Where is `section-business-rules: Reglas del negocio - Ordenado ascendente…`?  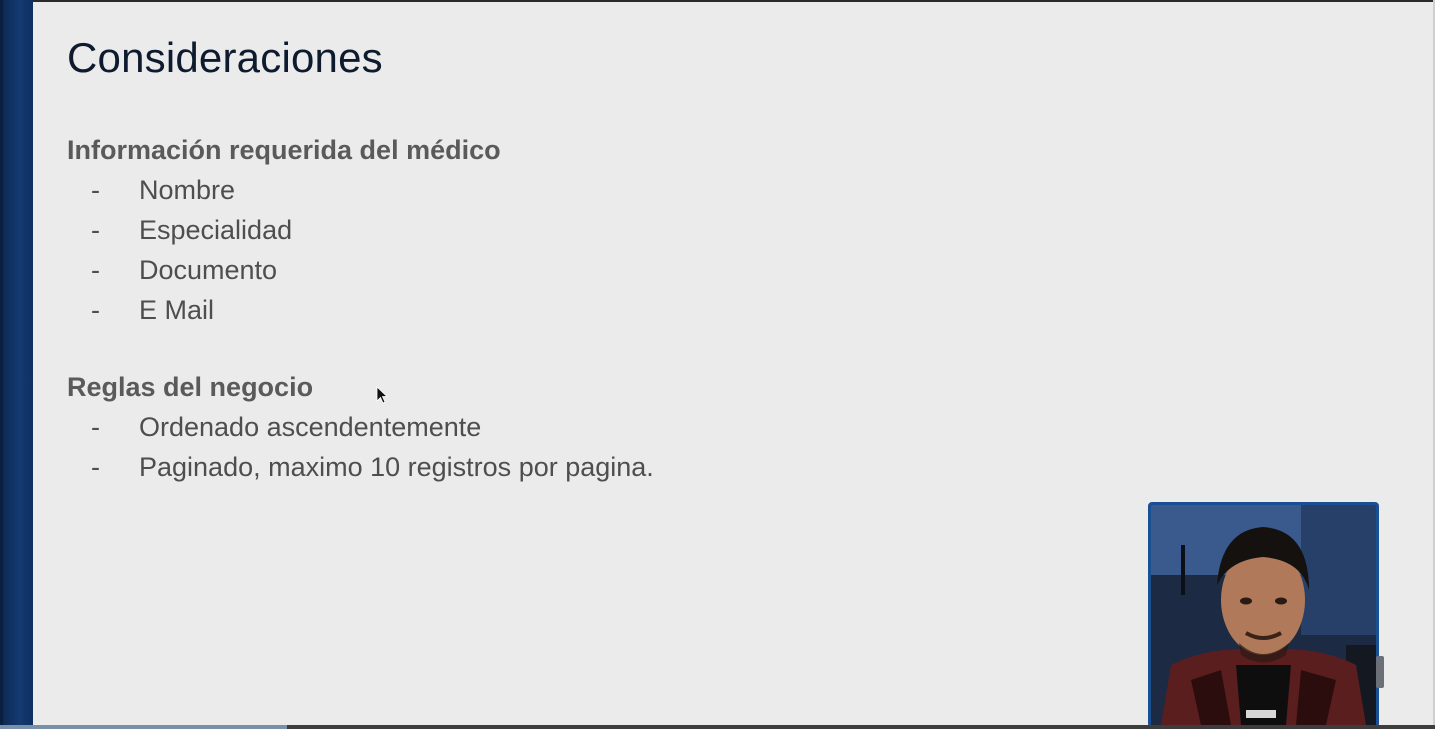 section-business-rules: Reglas del negocio - Ordenado ascendente… is located at coordinates (360, 427).